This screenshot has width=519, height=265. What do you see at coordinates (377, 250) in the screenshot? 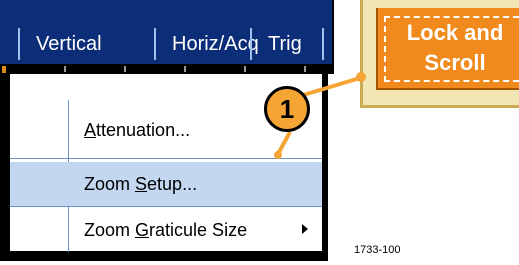
I see `figure-id: 1733-100` at bounding box center [377, 250].